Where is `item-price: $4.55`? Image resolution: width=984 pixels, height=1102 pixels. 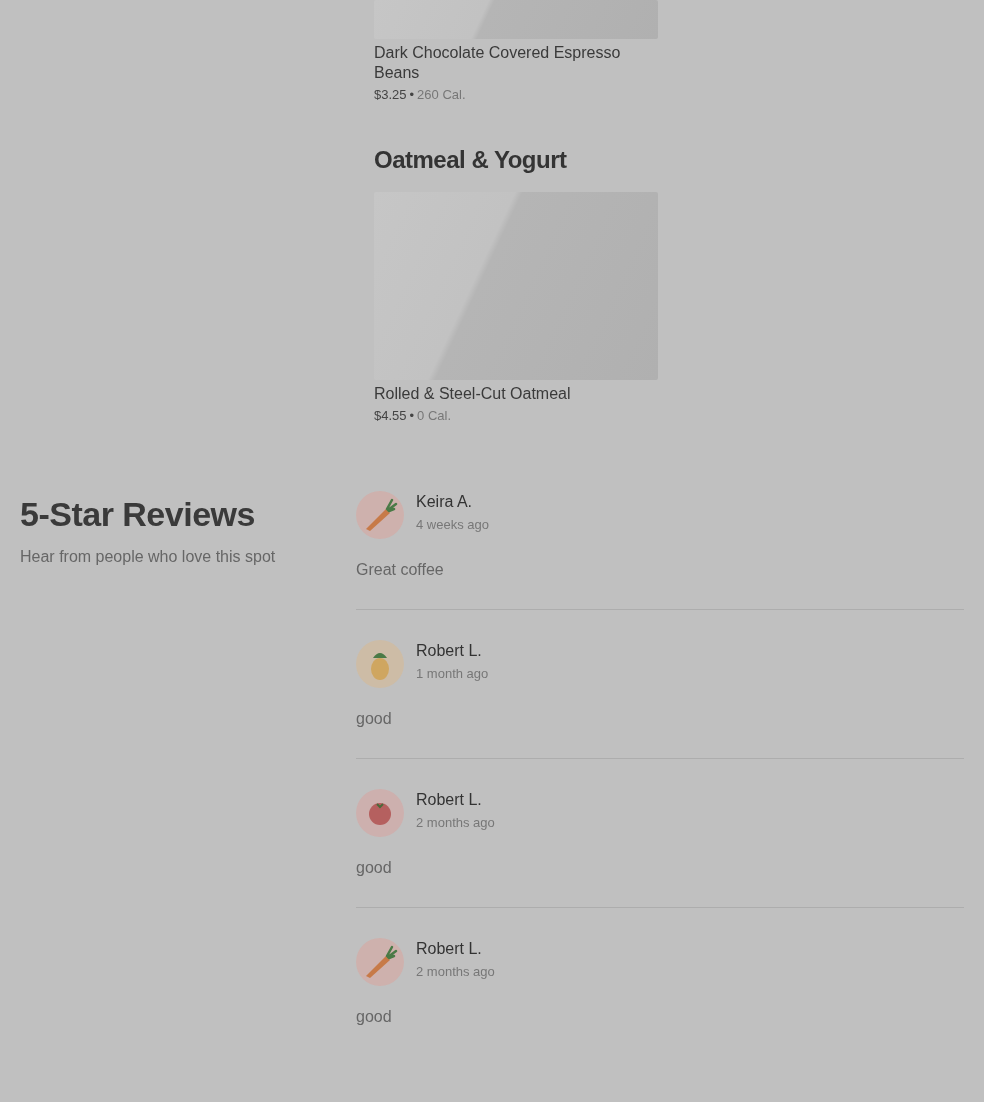 item-price: $4.55 is located at coordinates (390, 415).